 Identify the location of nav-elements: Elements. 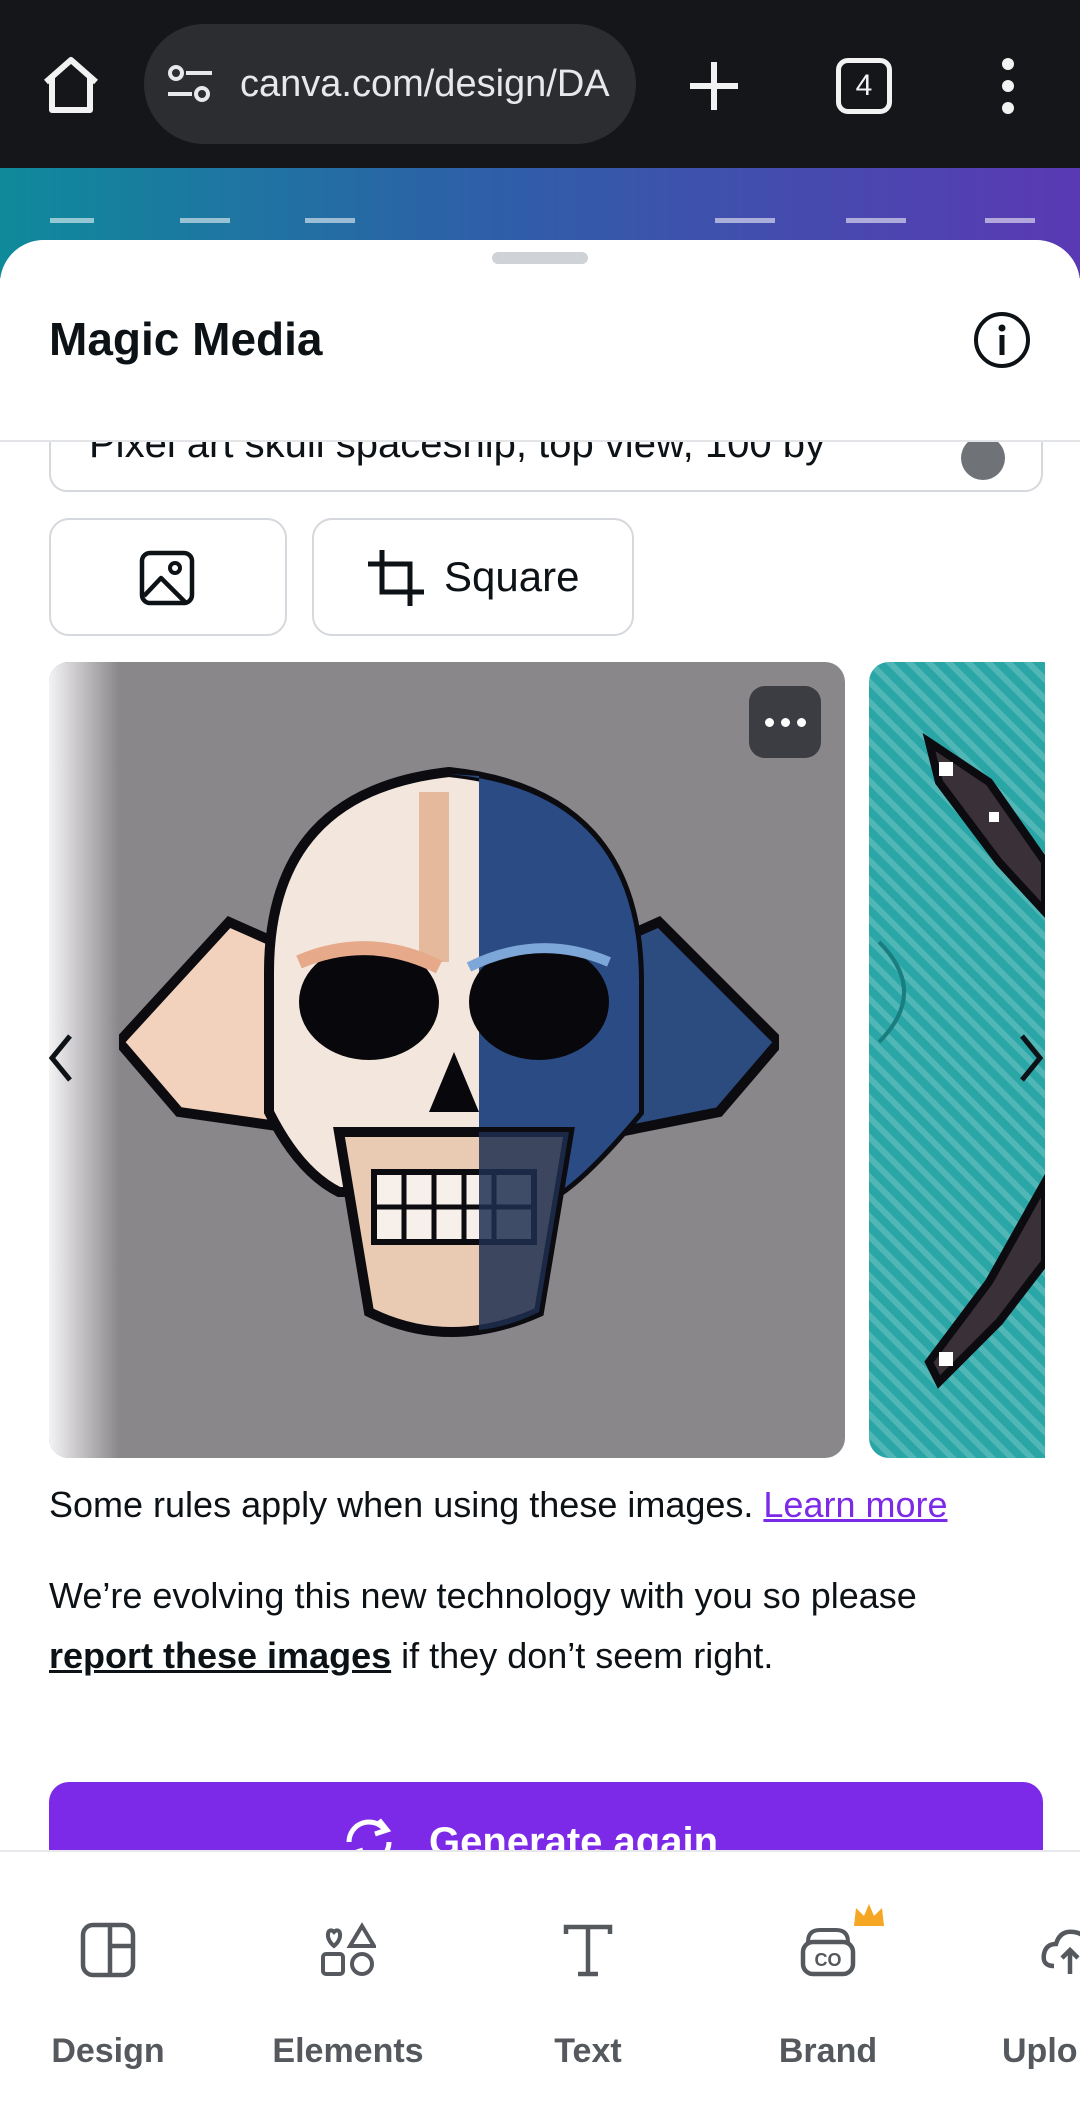
(348, 1983).